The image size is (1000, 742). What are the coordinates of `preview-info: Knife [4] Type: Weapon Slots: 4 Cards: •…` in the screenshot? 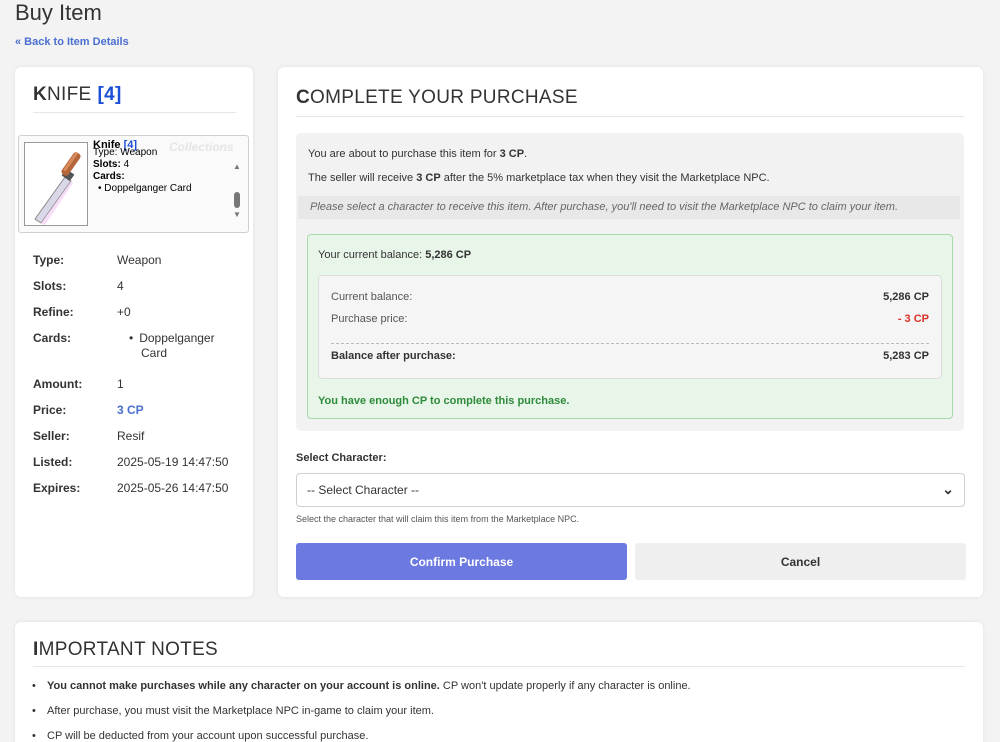 It's located at (142, 167).